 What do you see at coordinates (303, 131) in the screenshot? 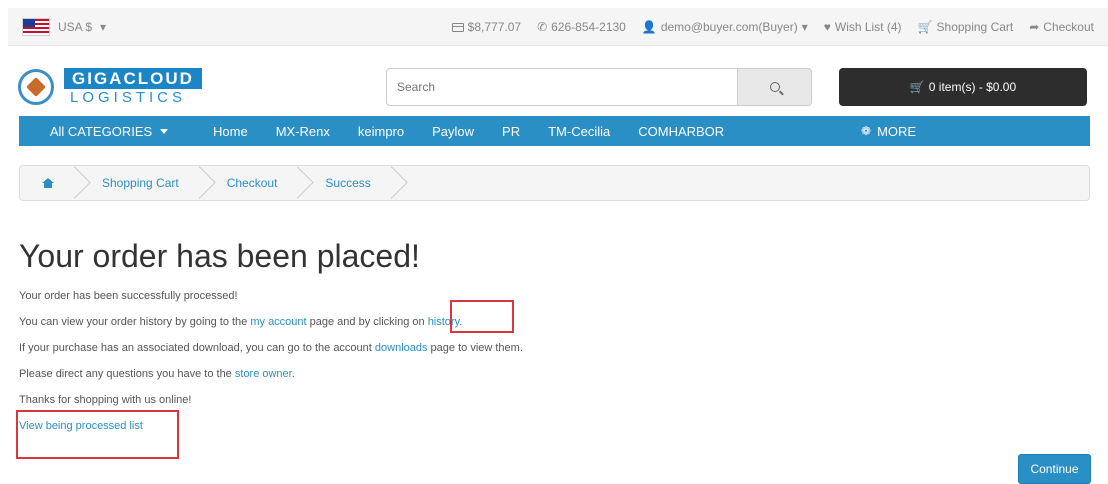
I see `nav-item-mx-renx: MX-Renx` at bounding box center [303, 131].